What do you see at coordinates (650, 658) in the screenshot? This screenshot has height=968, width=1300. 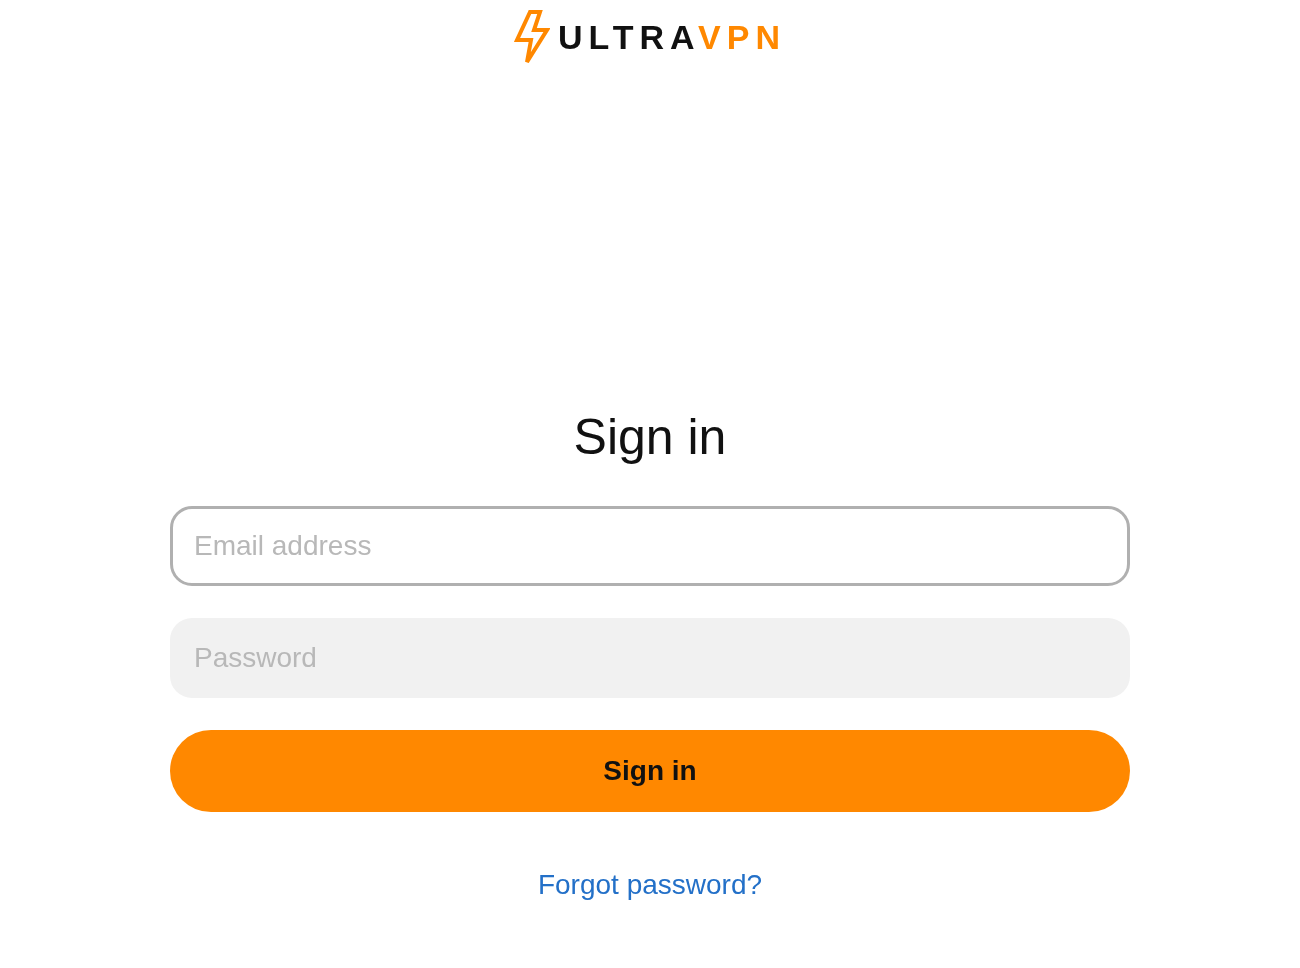 I see `input-field: Password` at bounding box center [650, 658].